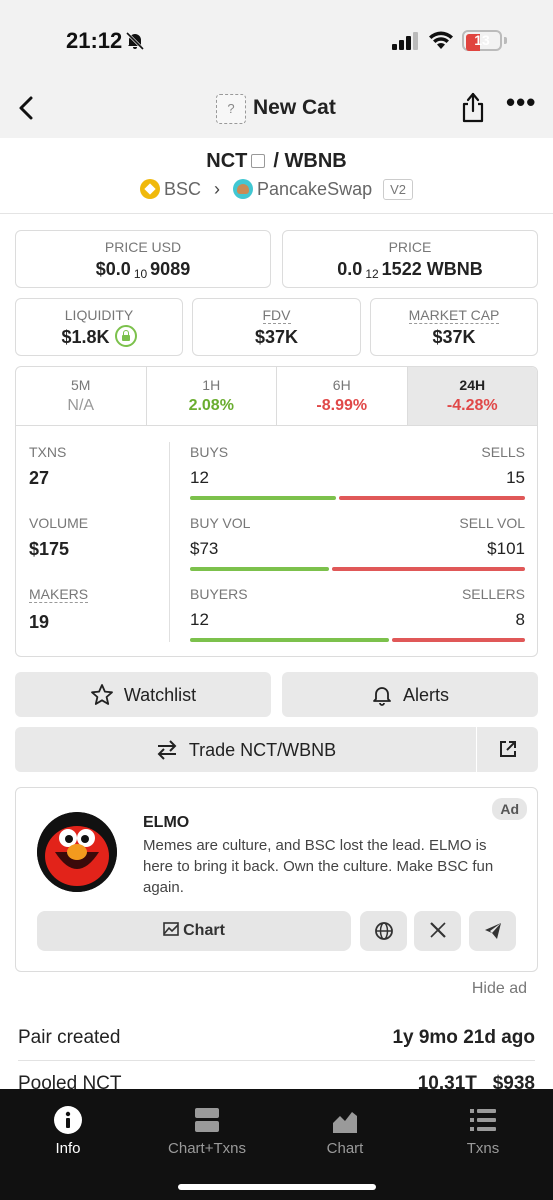  Describe the element at coordinates (483, 1148) in the screenshot. I see `tab-label: Txns` at that location.